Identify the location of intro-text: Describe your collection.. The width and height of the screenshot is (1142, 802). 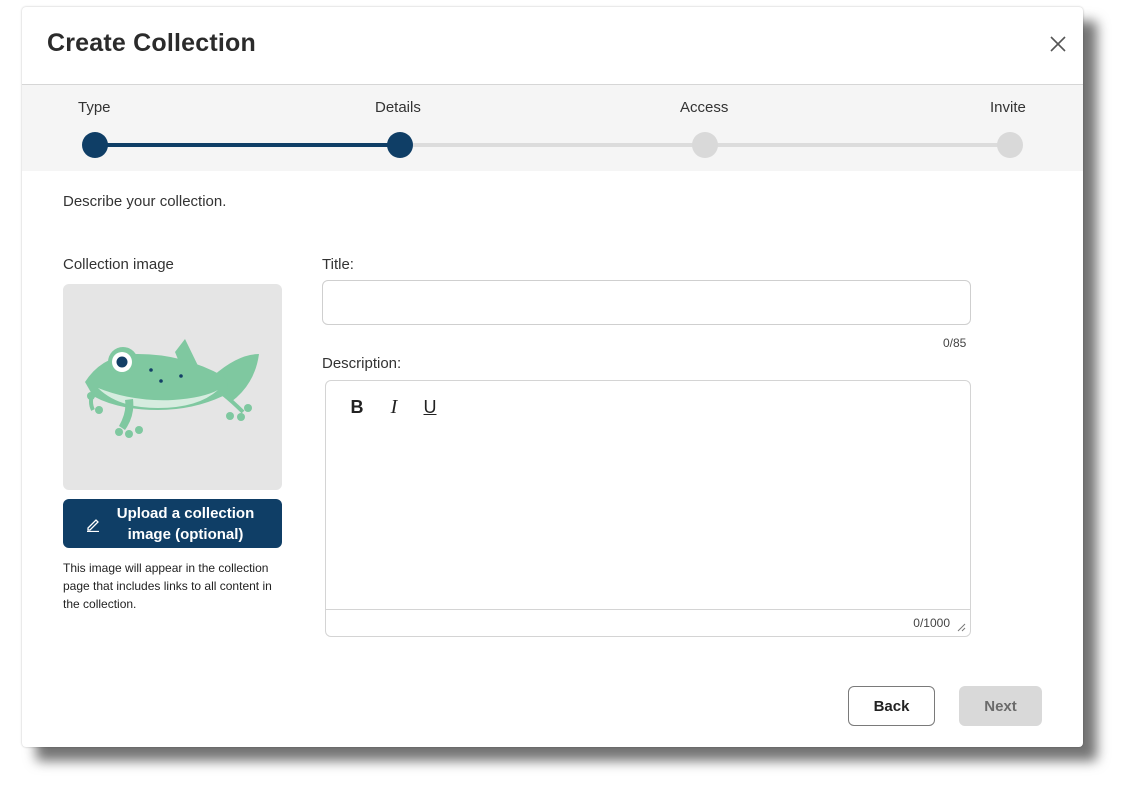
(145, 201).